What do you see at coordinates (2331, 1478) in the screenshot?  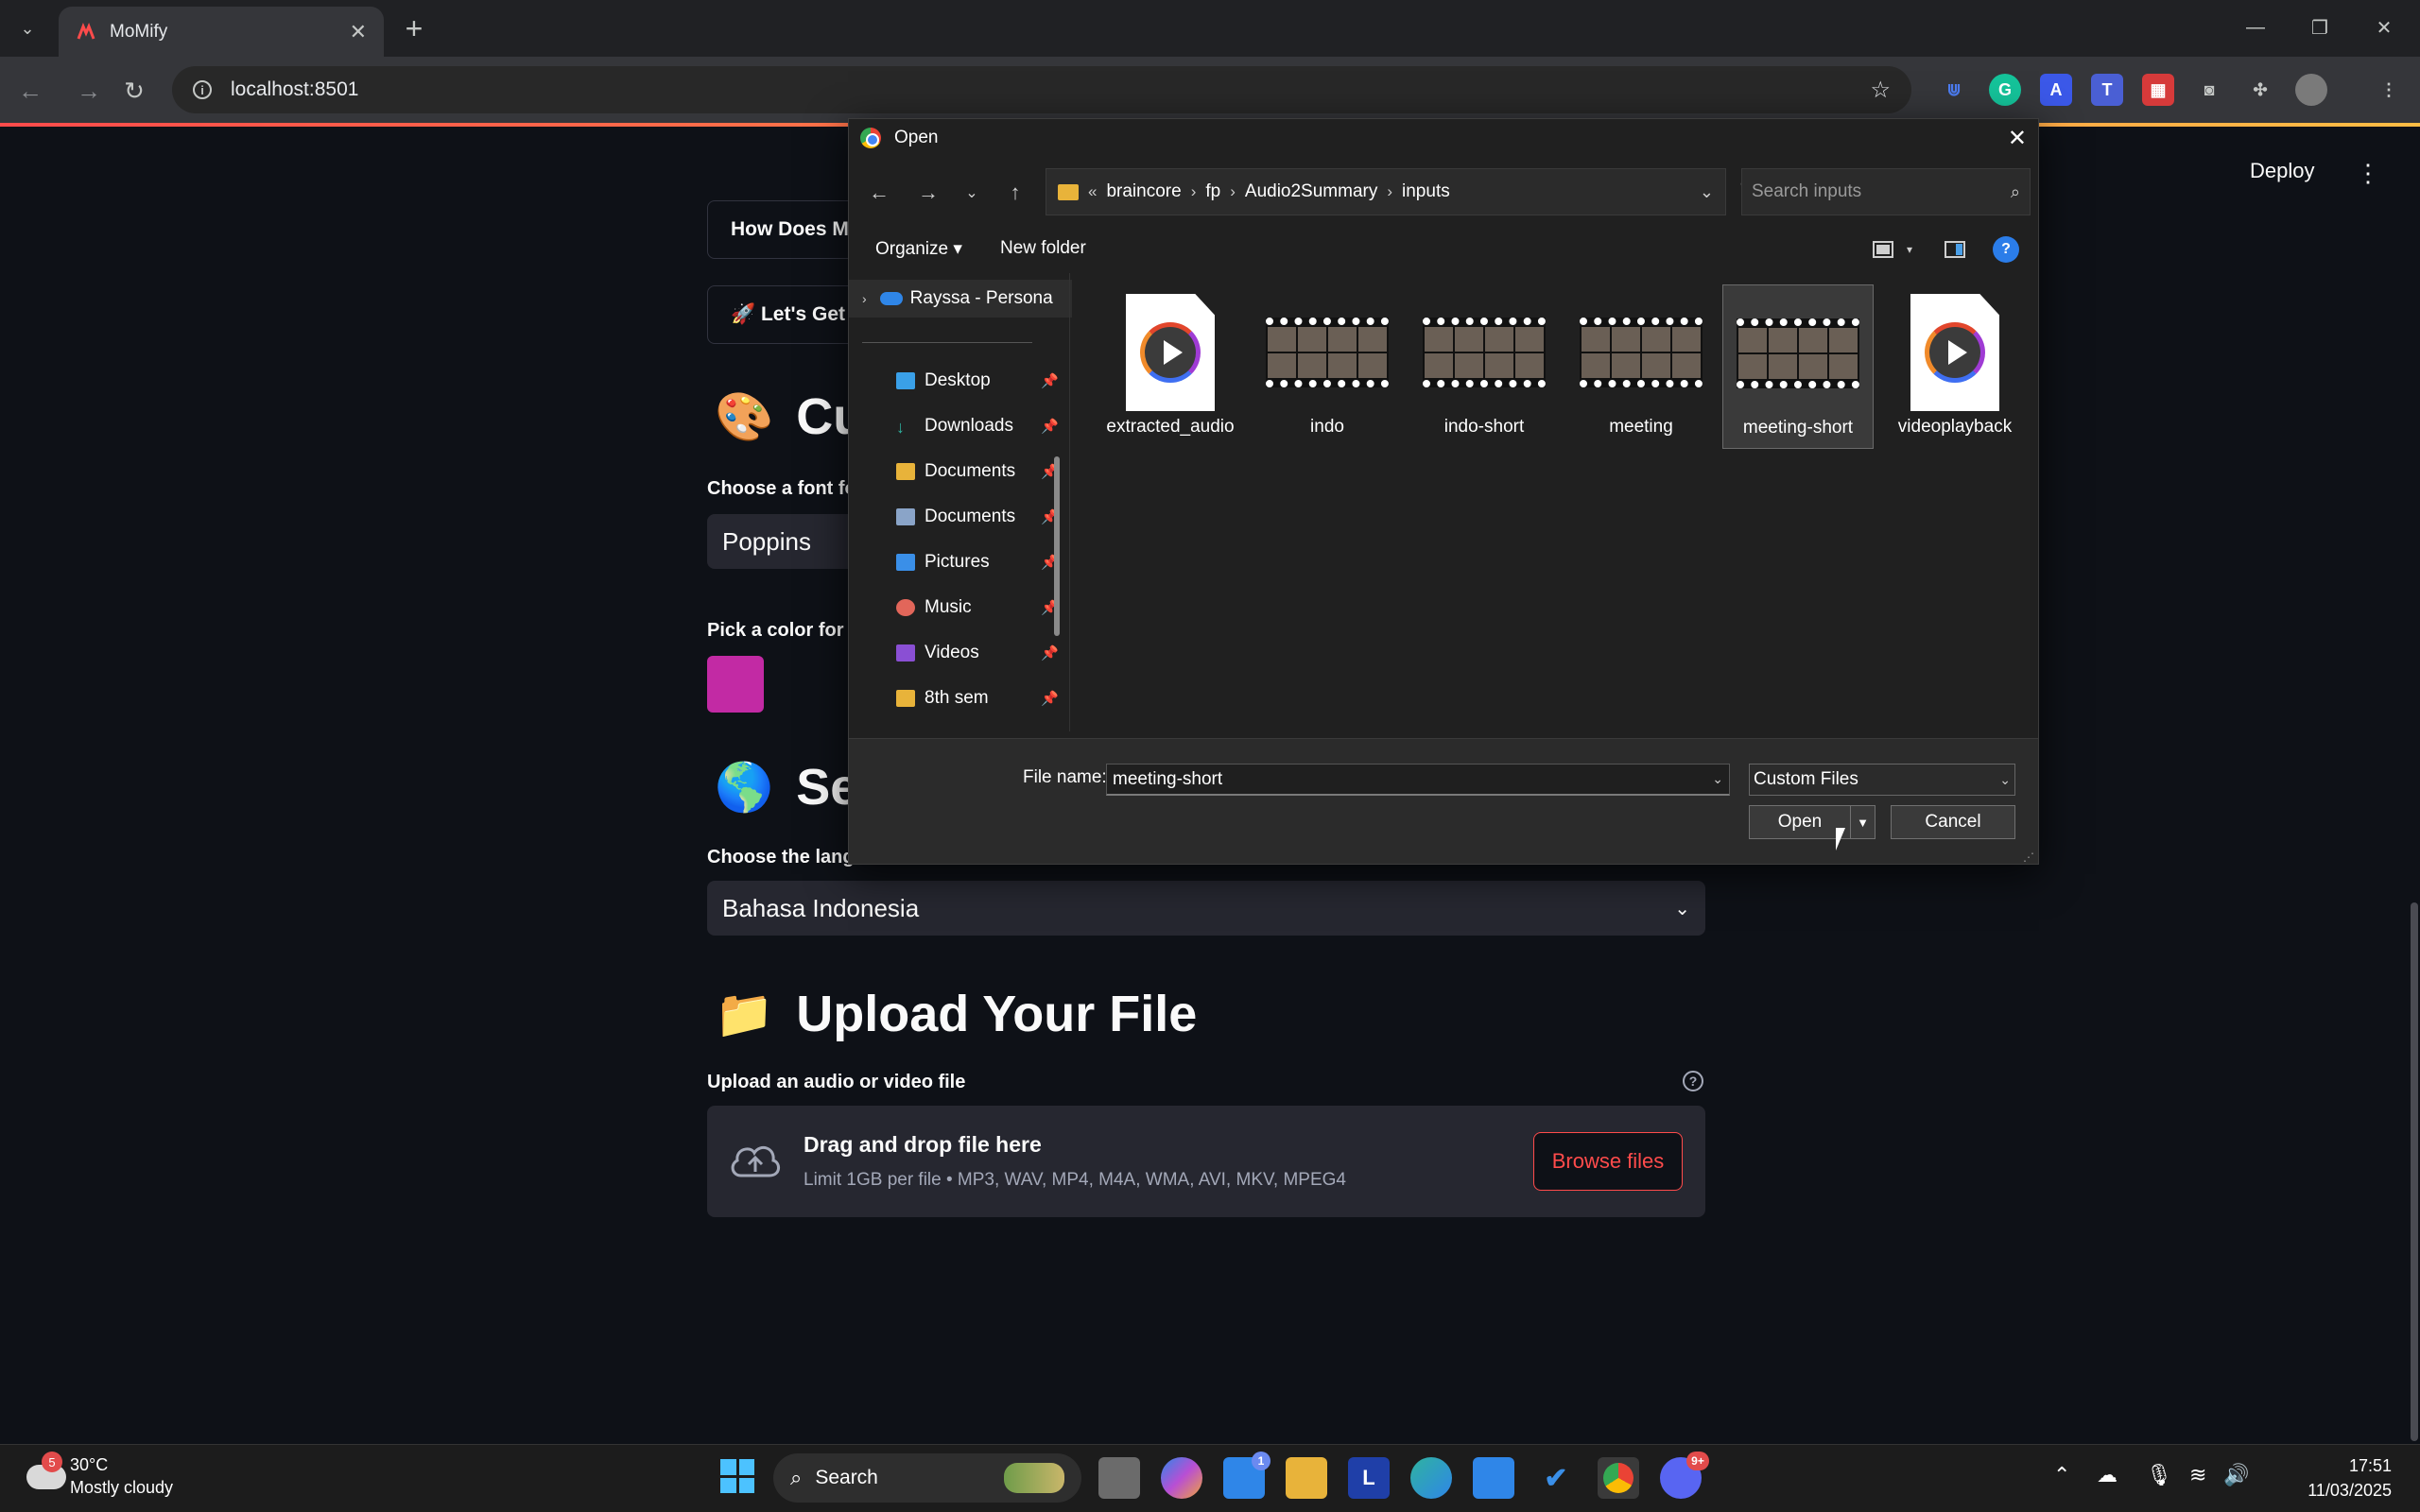 I see `system-clock: 17:51 11/03/2025` at bounding box center [2331, 1478].